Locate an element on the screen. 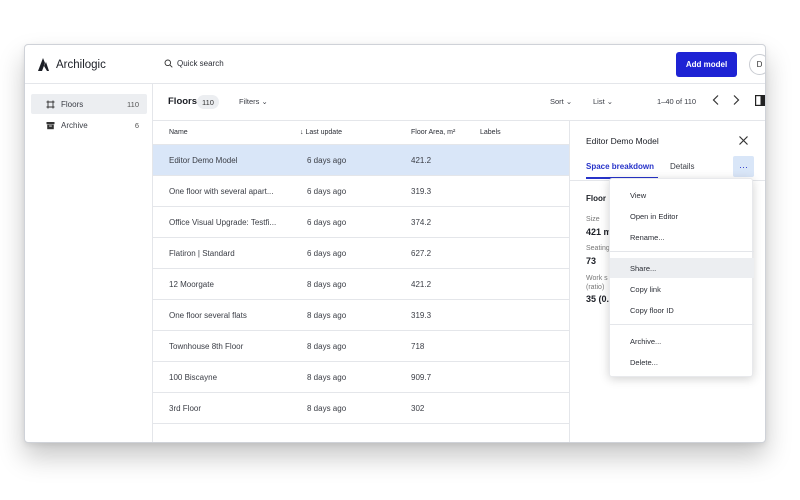 This screenshot has height=500, width=800. row-name: 100 Biscayne is located at coordinates (193, 377).